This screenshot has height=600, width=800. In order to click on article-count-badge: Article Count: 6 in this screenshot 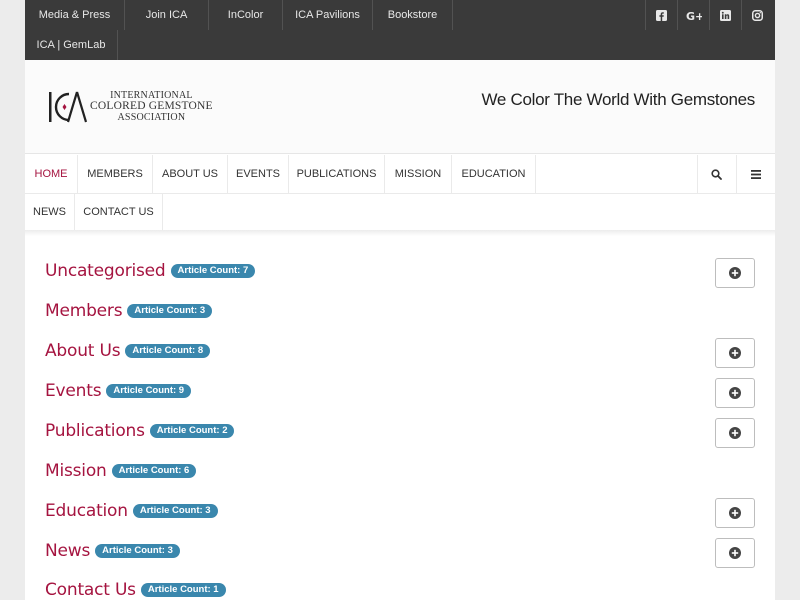, I will do `click(154, 471)`.